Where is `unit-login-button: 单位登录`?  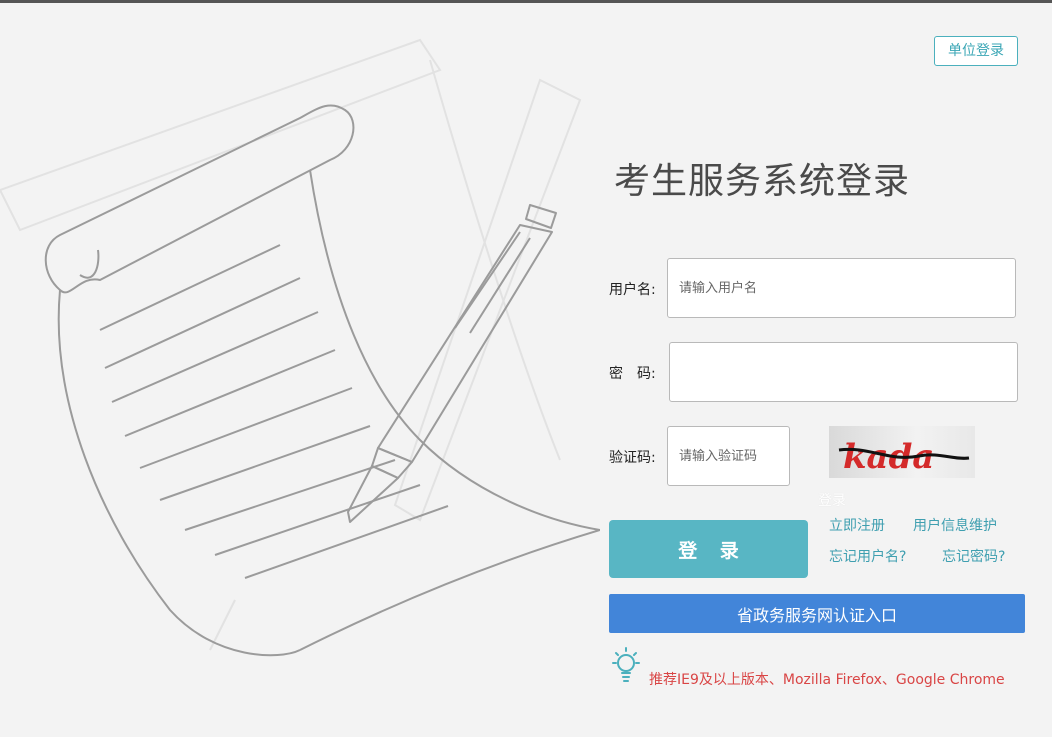 unit-login-button: 单位登录 is located at coordinates (976, 51).